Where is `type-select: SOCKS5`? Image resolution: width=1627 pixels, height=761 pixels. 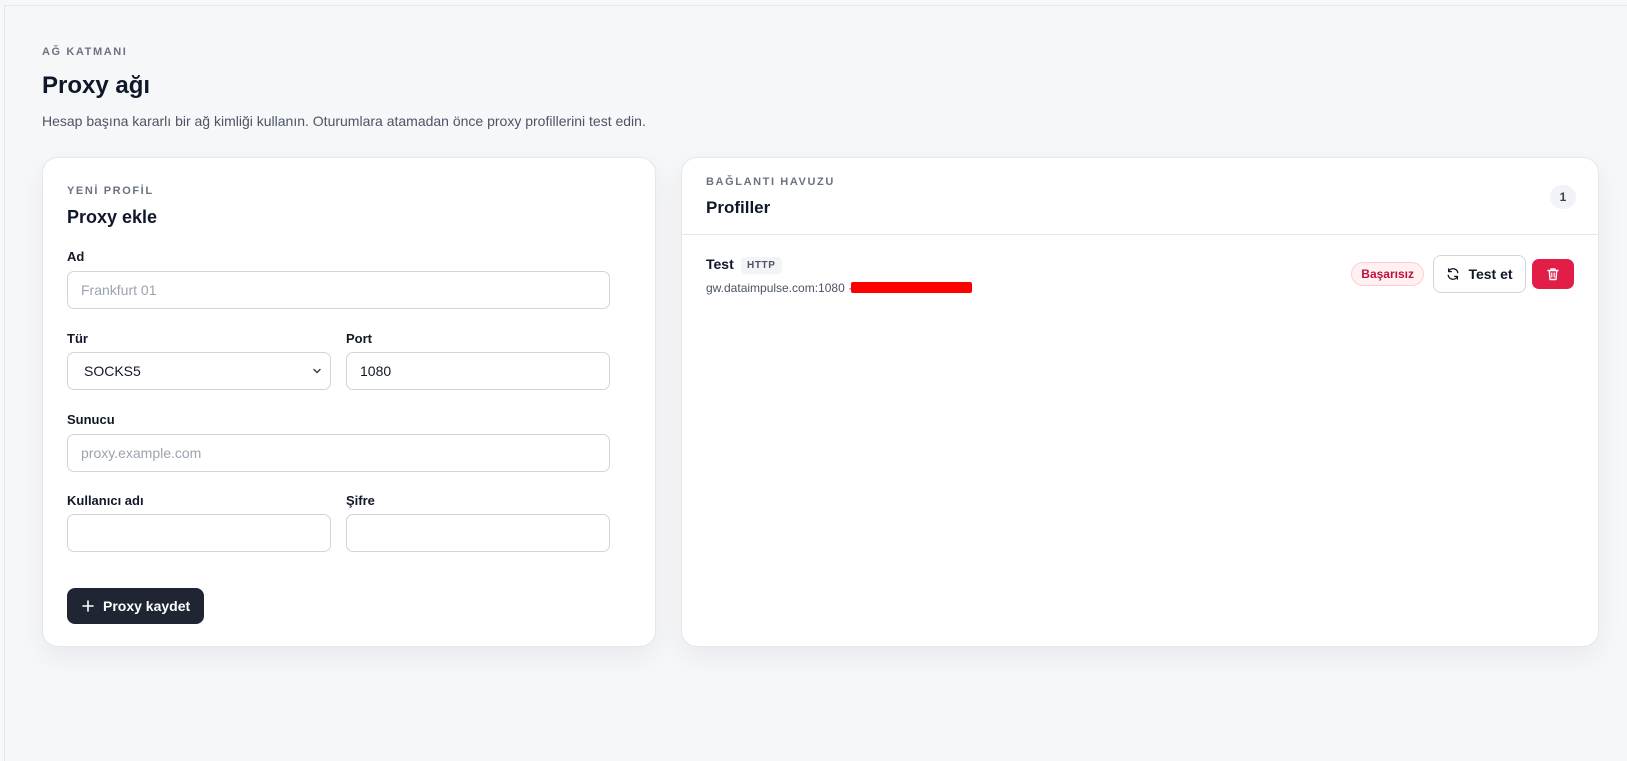
type-select: SOCKS5 is located at coordinates (199, 371).